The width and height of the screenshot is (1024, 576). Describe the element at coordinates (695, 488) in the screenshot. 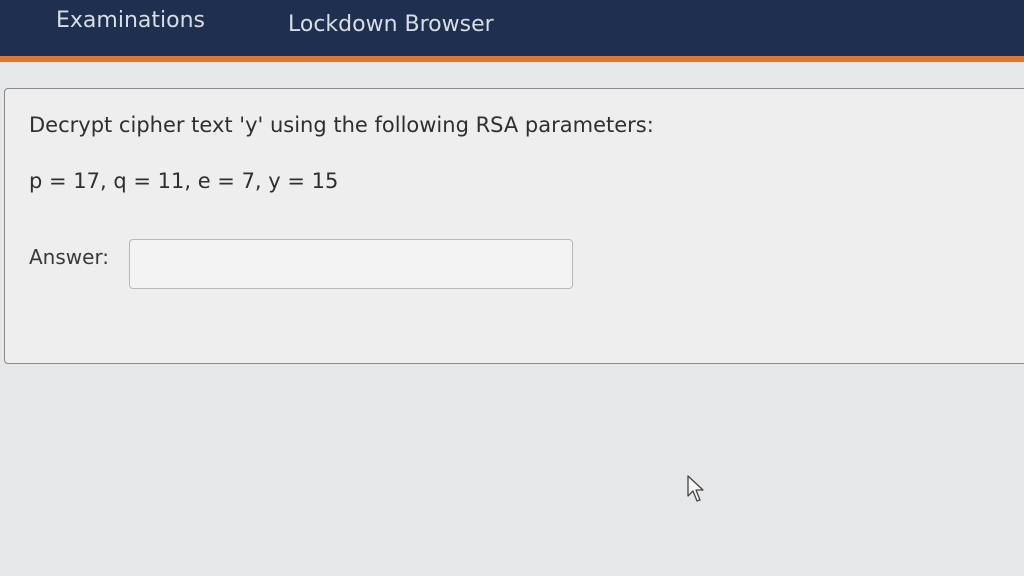

I see `mouse-pointer-icon` at that location.